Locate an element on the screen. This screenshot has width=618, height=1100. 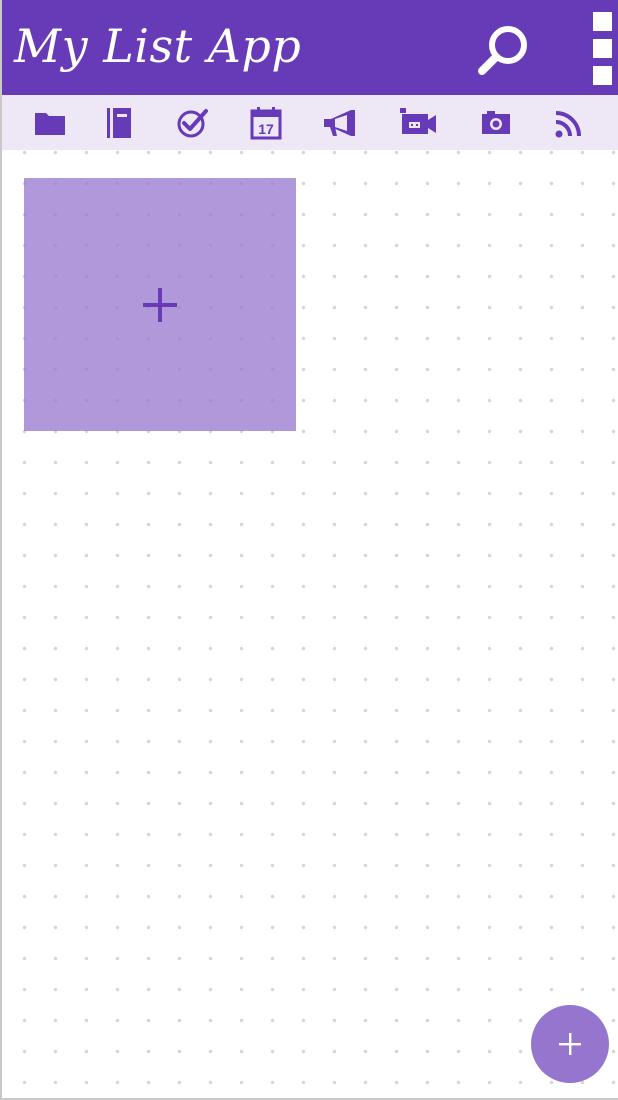
app-title: My List App is located at coordinates (158, 46).